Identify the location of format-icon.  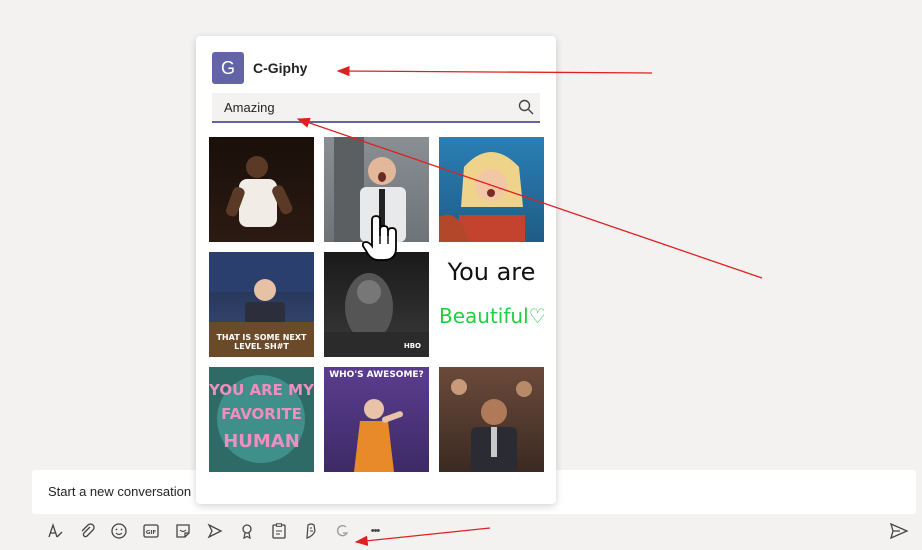
(55, 531).